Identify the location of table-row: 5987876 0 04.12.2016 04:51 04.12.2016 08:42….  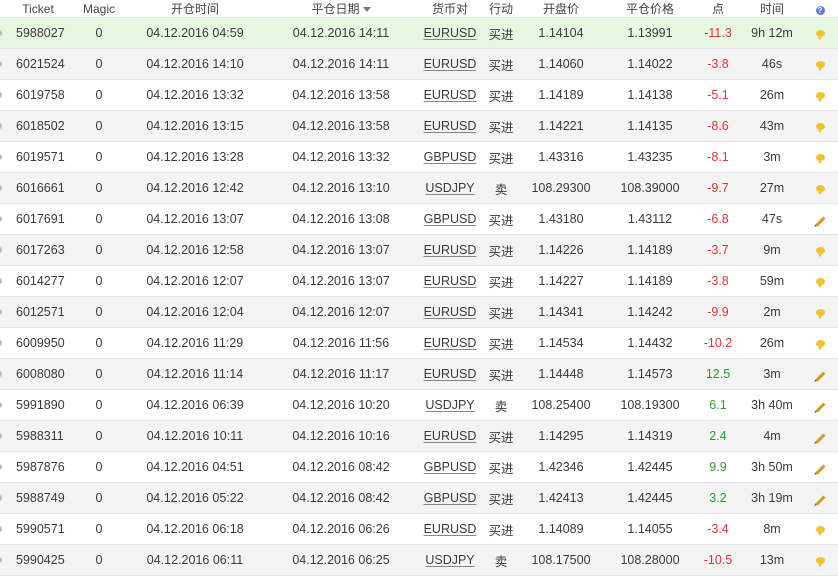
(419, 467).